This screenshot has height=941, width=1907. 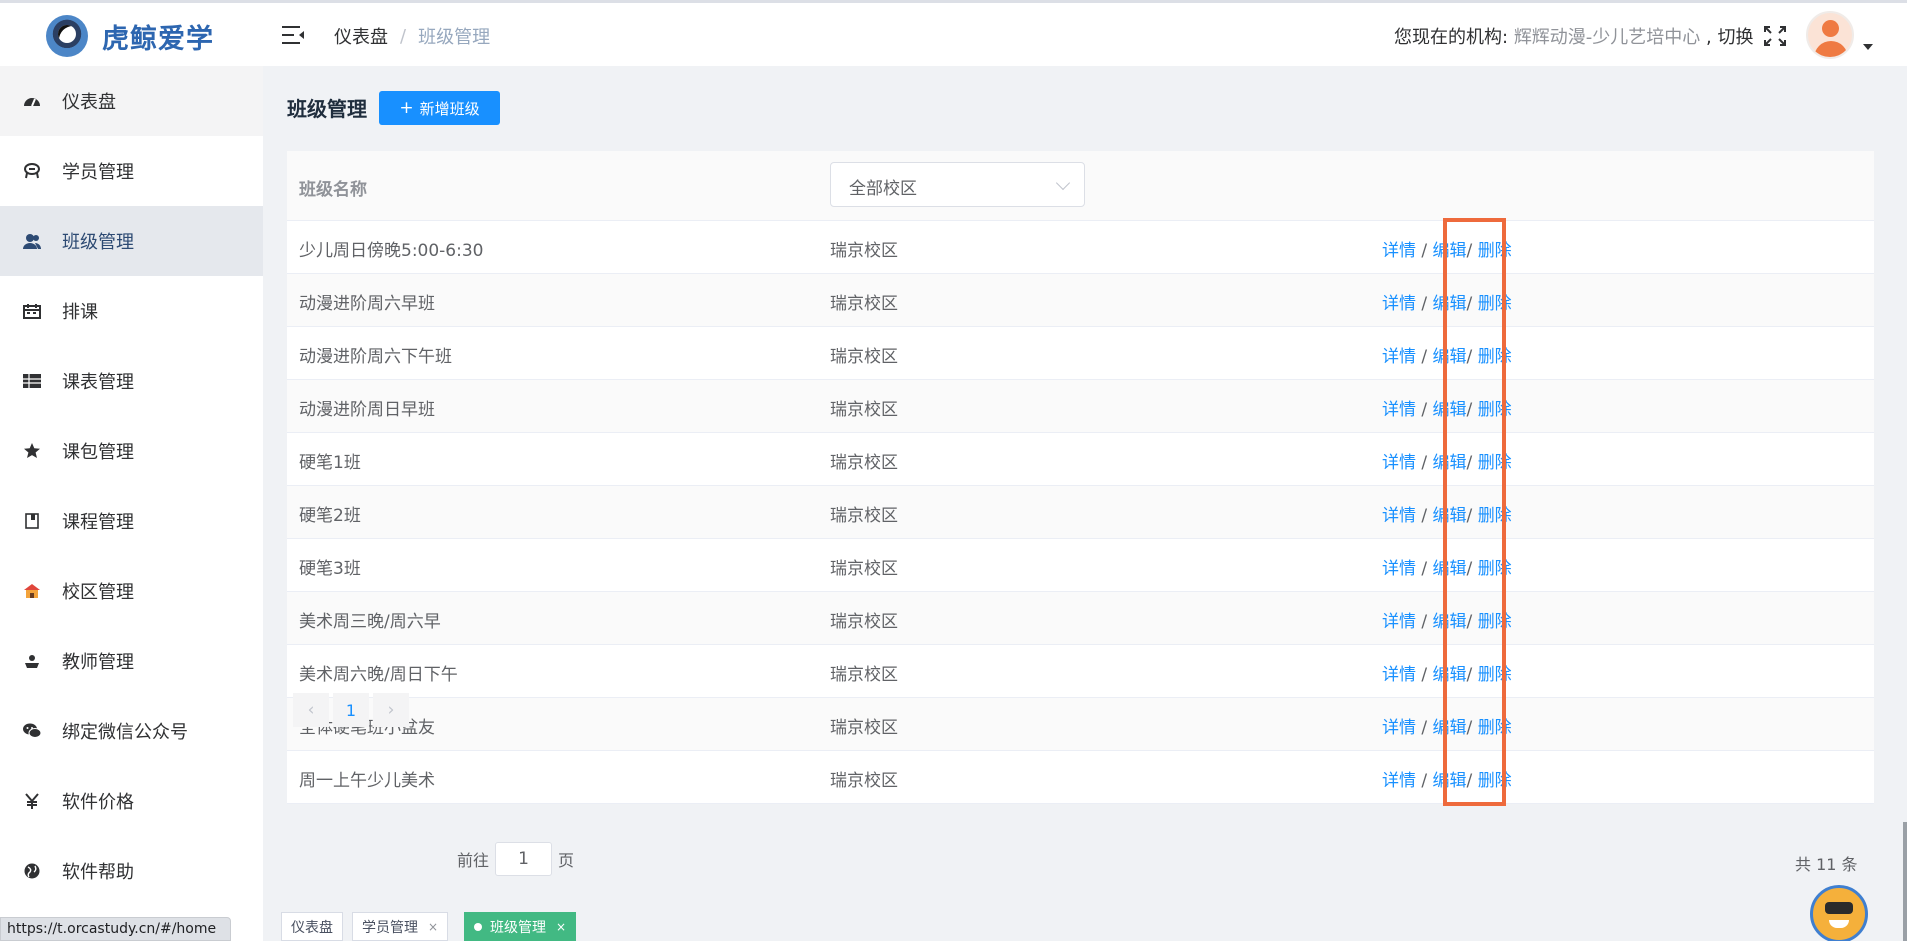 What do you see at coordinates (1729, 37) in the screenshot?
I see `switch-org-link: , 切换` at bounding box center [1729, 37].